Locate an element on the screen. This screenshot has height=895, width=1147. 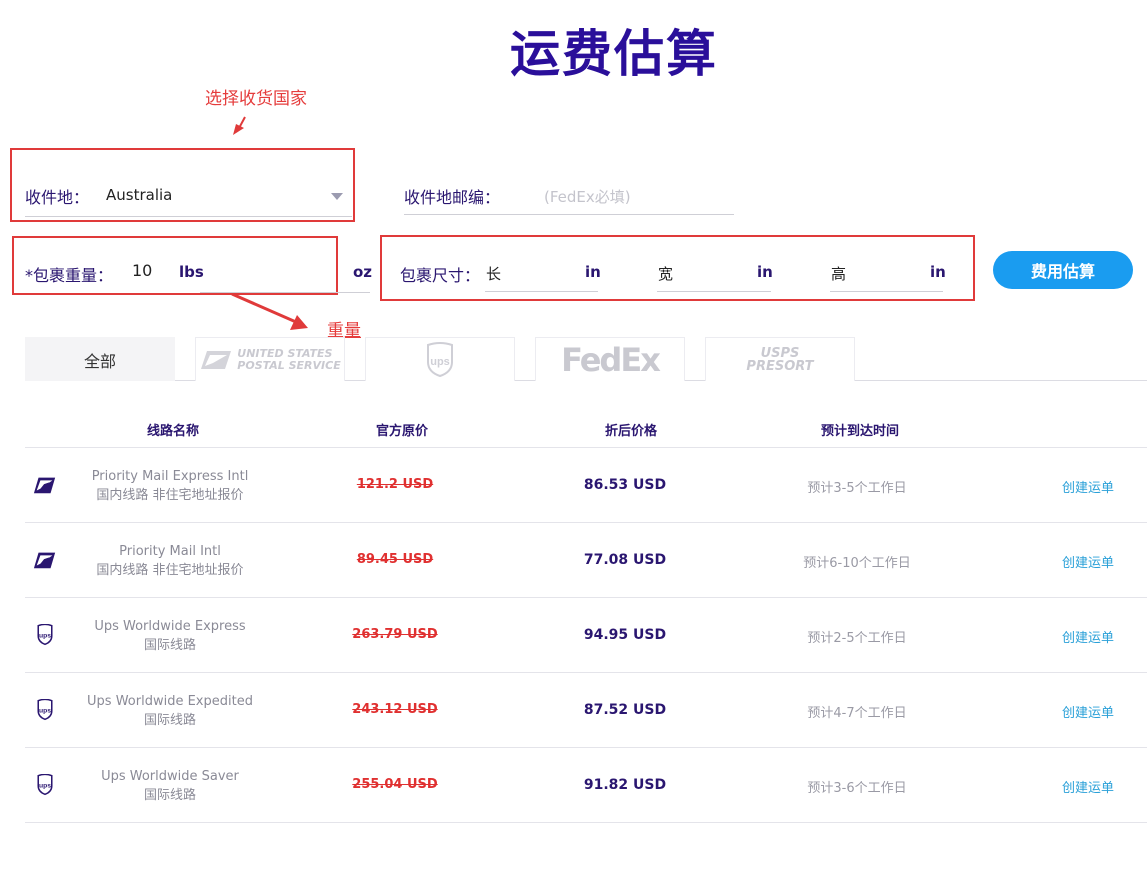
route-cell: Ups Worldwide Express 国际线路 is located at coordinates (169, 636).